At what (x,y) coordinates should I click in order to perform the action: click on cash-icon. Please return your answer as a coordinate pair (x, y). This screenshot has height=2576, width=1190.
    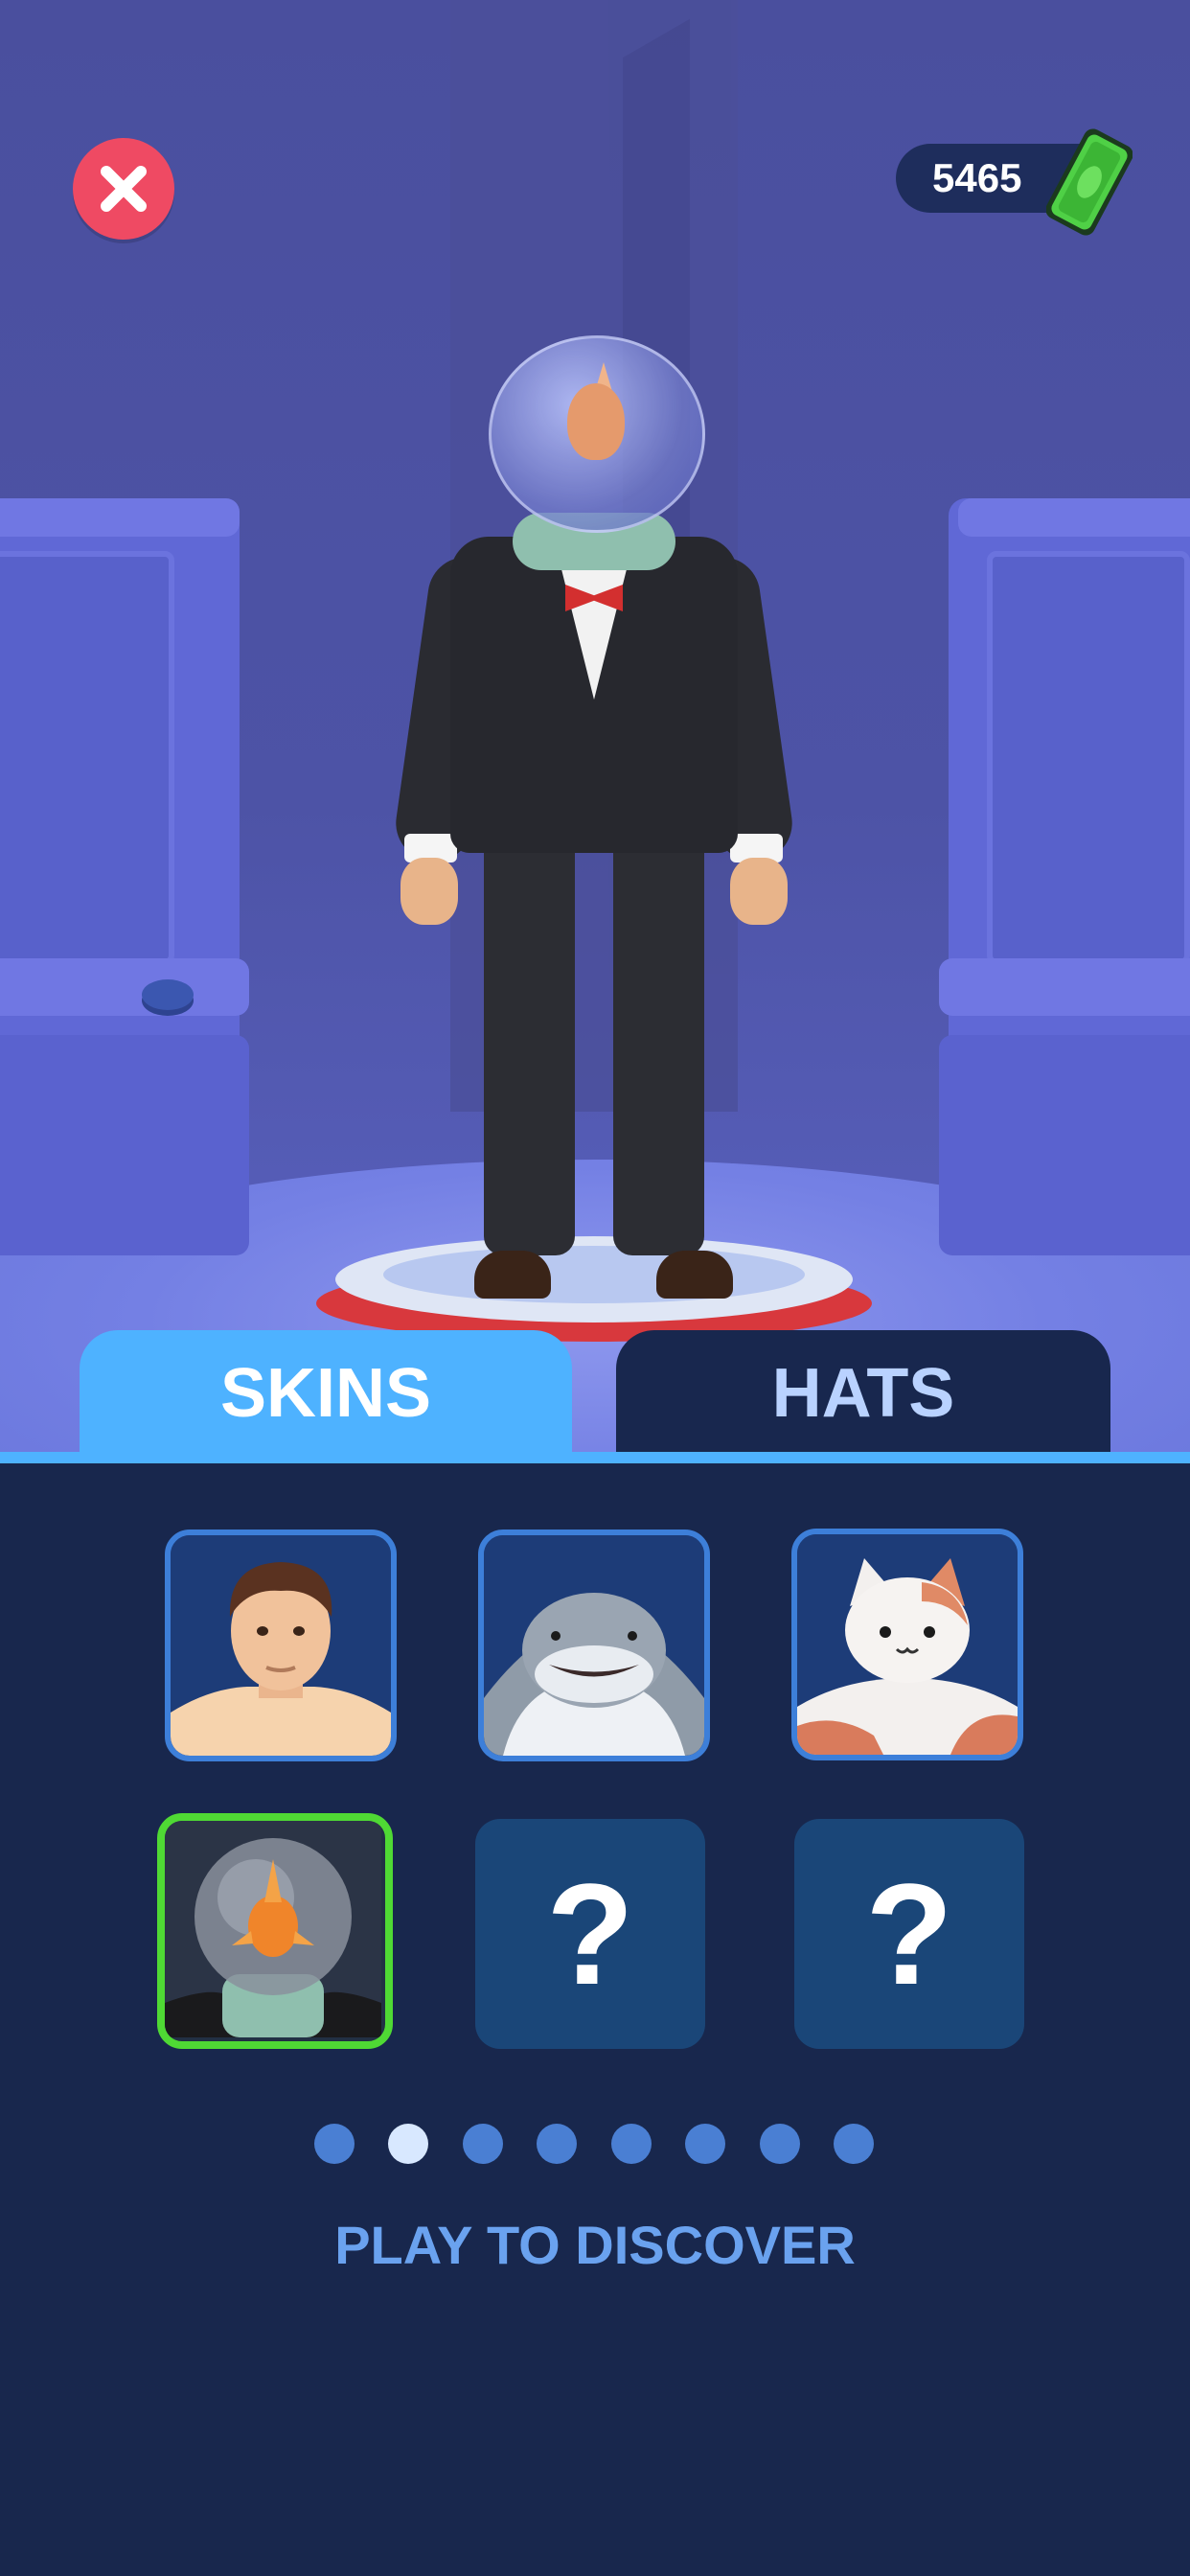
    Looking at the image, I should click on (1090, 182).